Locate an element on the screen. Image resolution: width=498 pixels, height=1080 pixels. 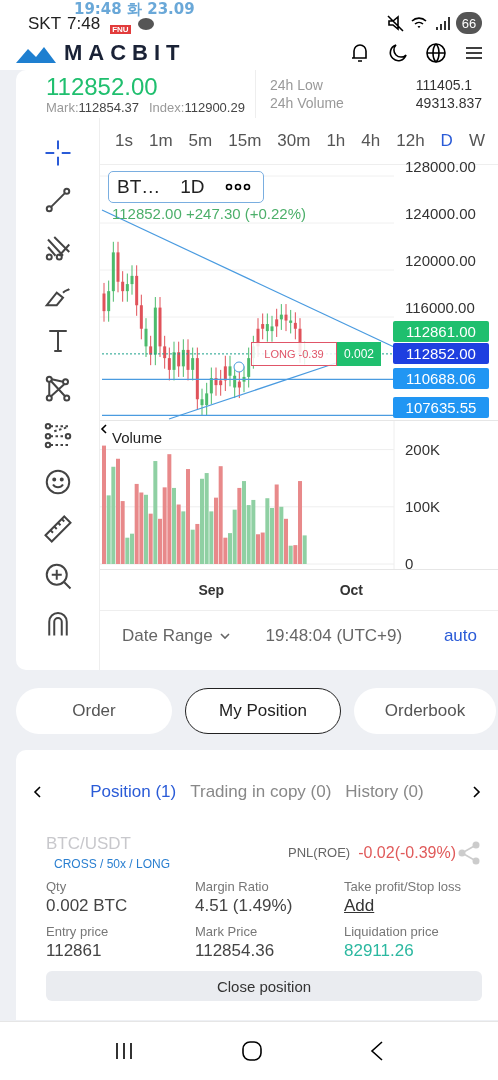
volume-axis-label: 100K is located at coordinates (423, 506).